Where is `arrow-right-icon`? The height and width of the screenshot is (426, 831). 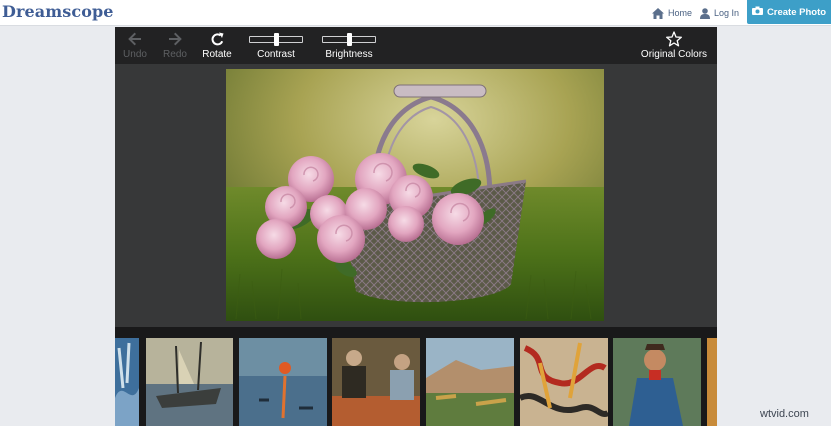
arrow-right-icon is located at coordinates (175, 39).